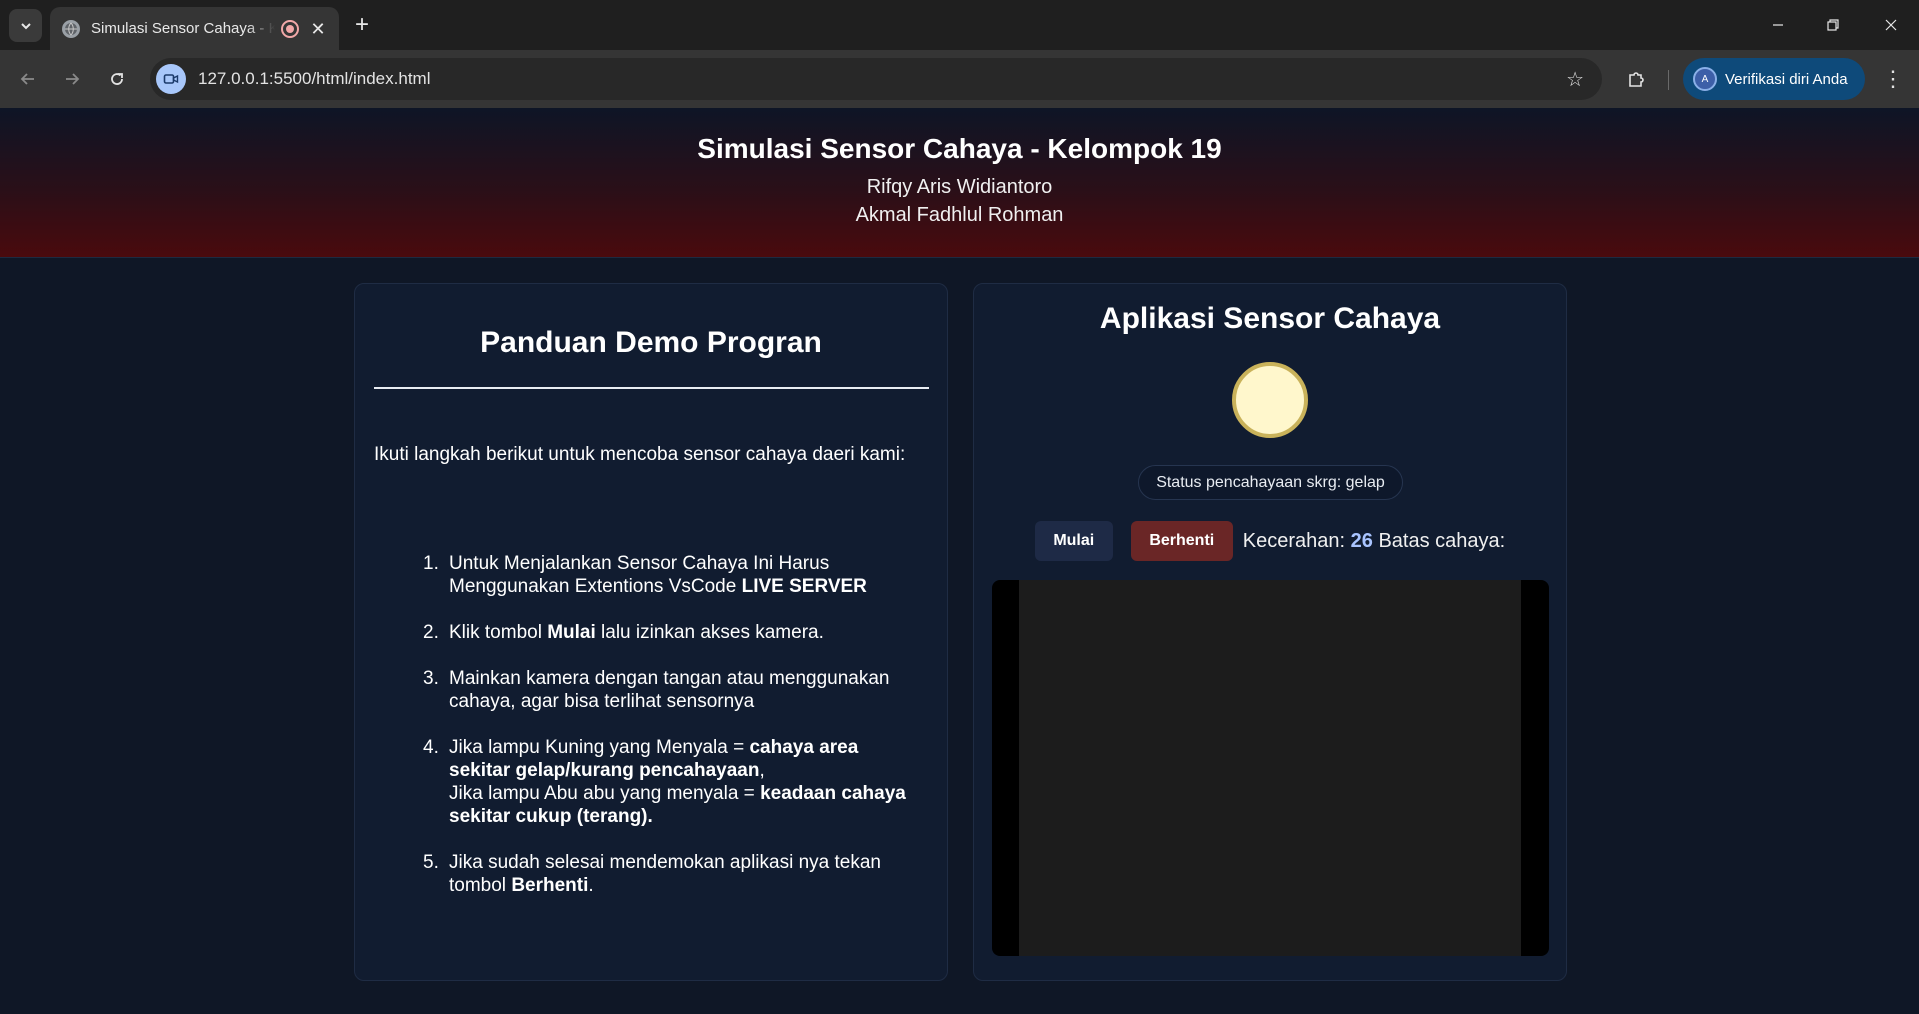  I want to click on toolbar-divider, so click(1668, 80).